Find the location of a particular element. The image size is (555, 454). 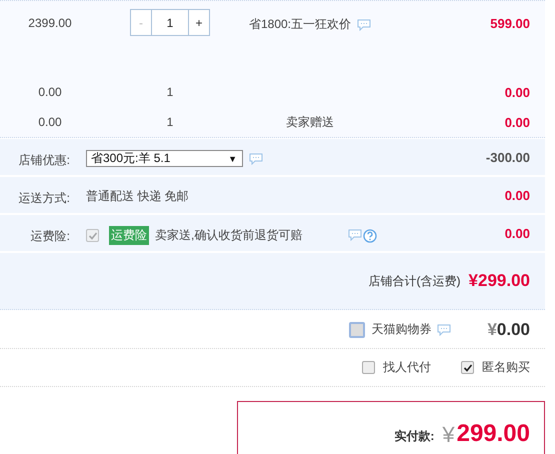

store-total-label: 店铺合计(含运费) is located at coordinates (414, 281).